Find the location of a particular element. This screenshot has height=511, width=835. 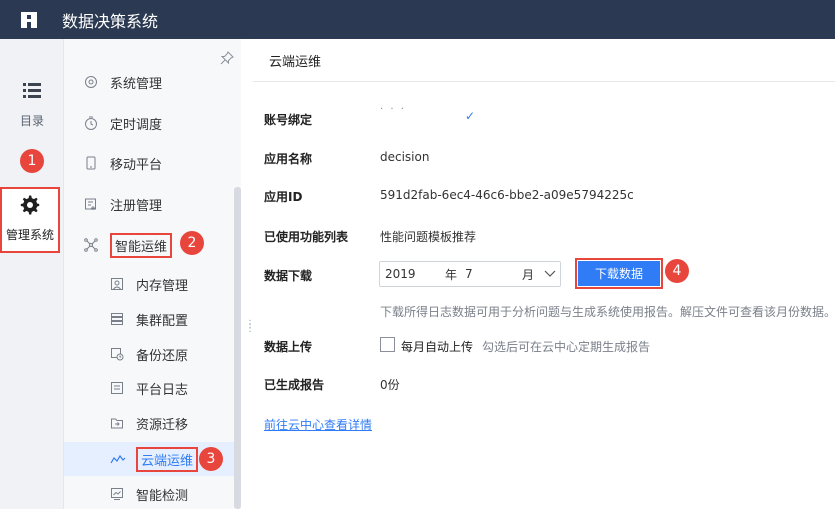

sidebar-item-system-management: 系统管理 is located at coordinates (152, 82).